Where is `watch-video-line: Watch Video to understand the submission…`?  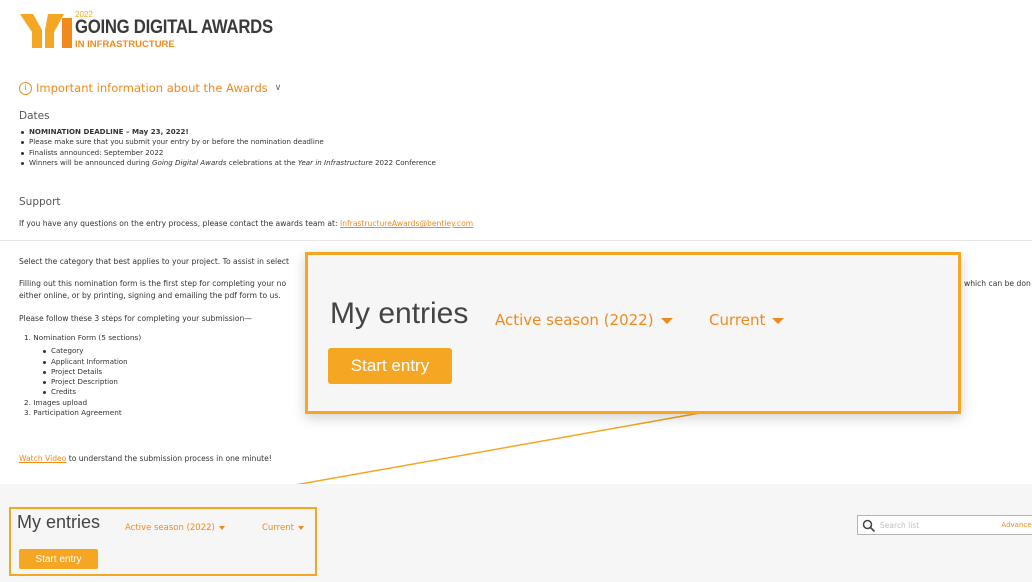 watch-video-line: Watch Video to understand the submission… is located at coordinates (145, 458).